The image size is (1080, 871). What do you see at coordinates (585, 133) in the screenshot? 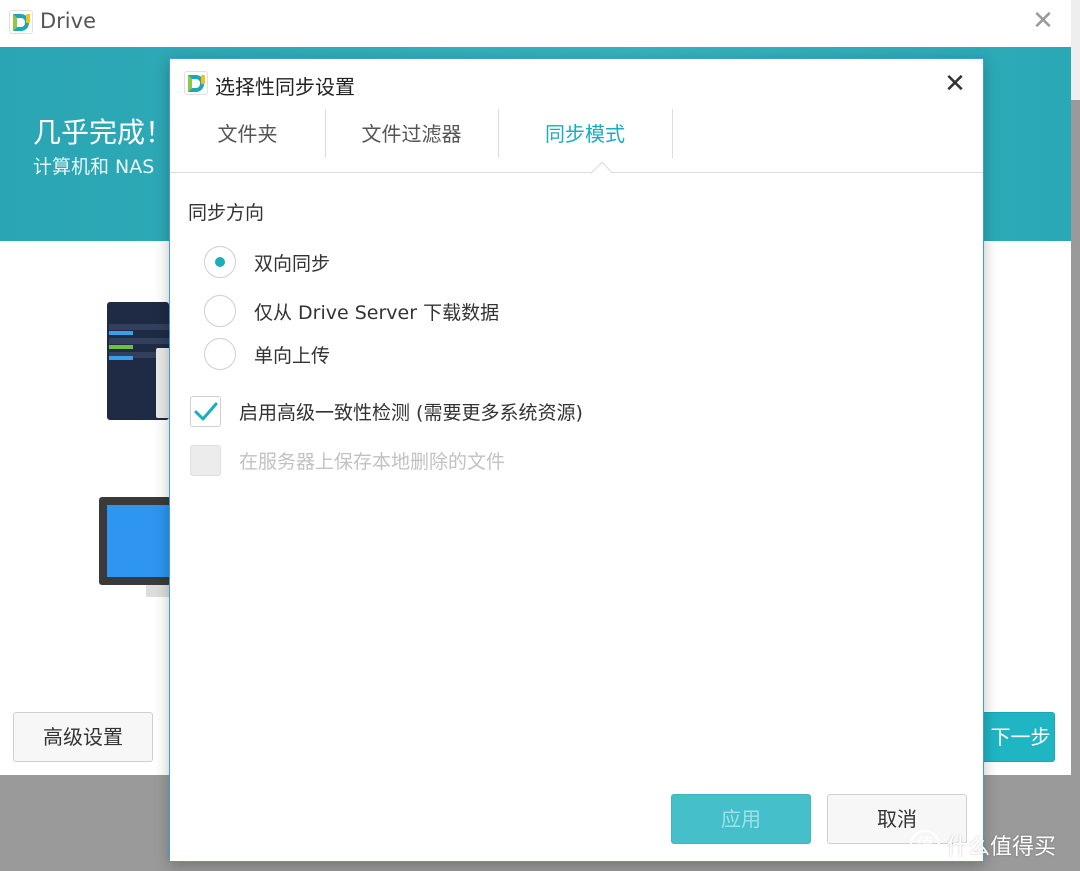
I see `tab-sync-mode: 同步模式` at bounding box center [585, 133].